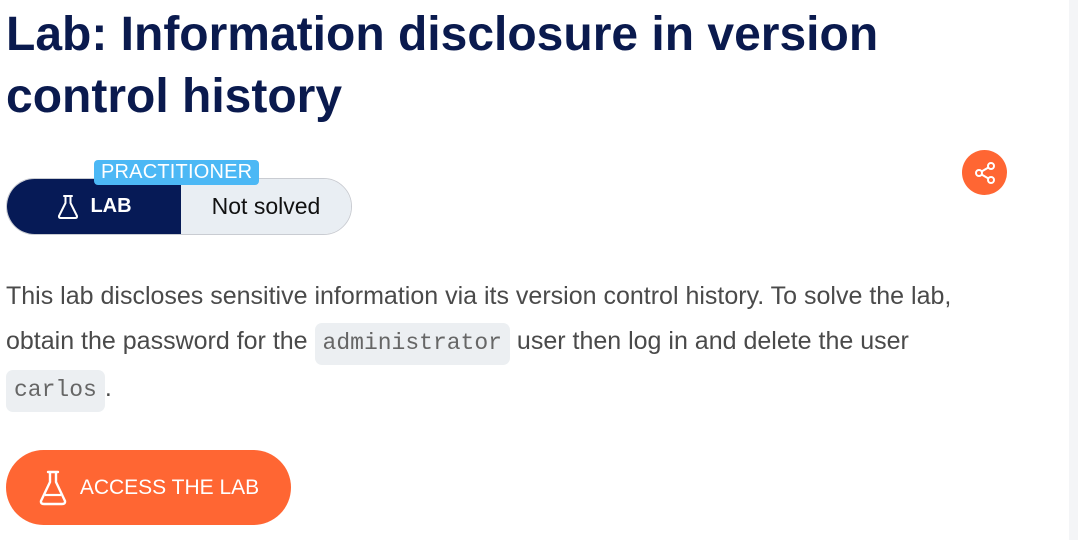 This screenshot has height=540, width=1078. Describe the element at coordinates (177, 172) in the screenshot. I see `level-badge: PRACTITIONER` at that location.